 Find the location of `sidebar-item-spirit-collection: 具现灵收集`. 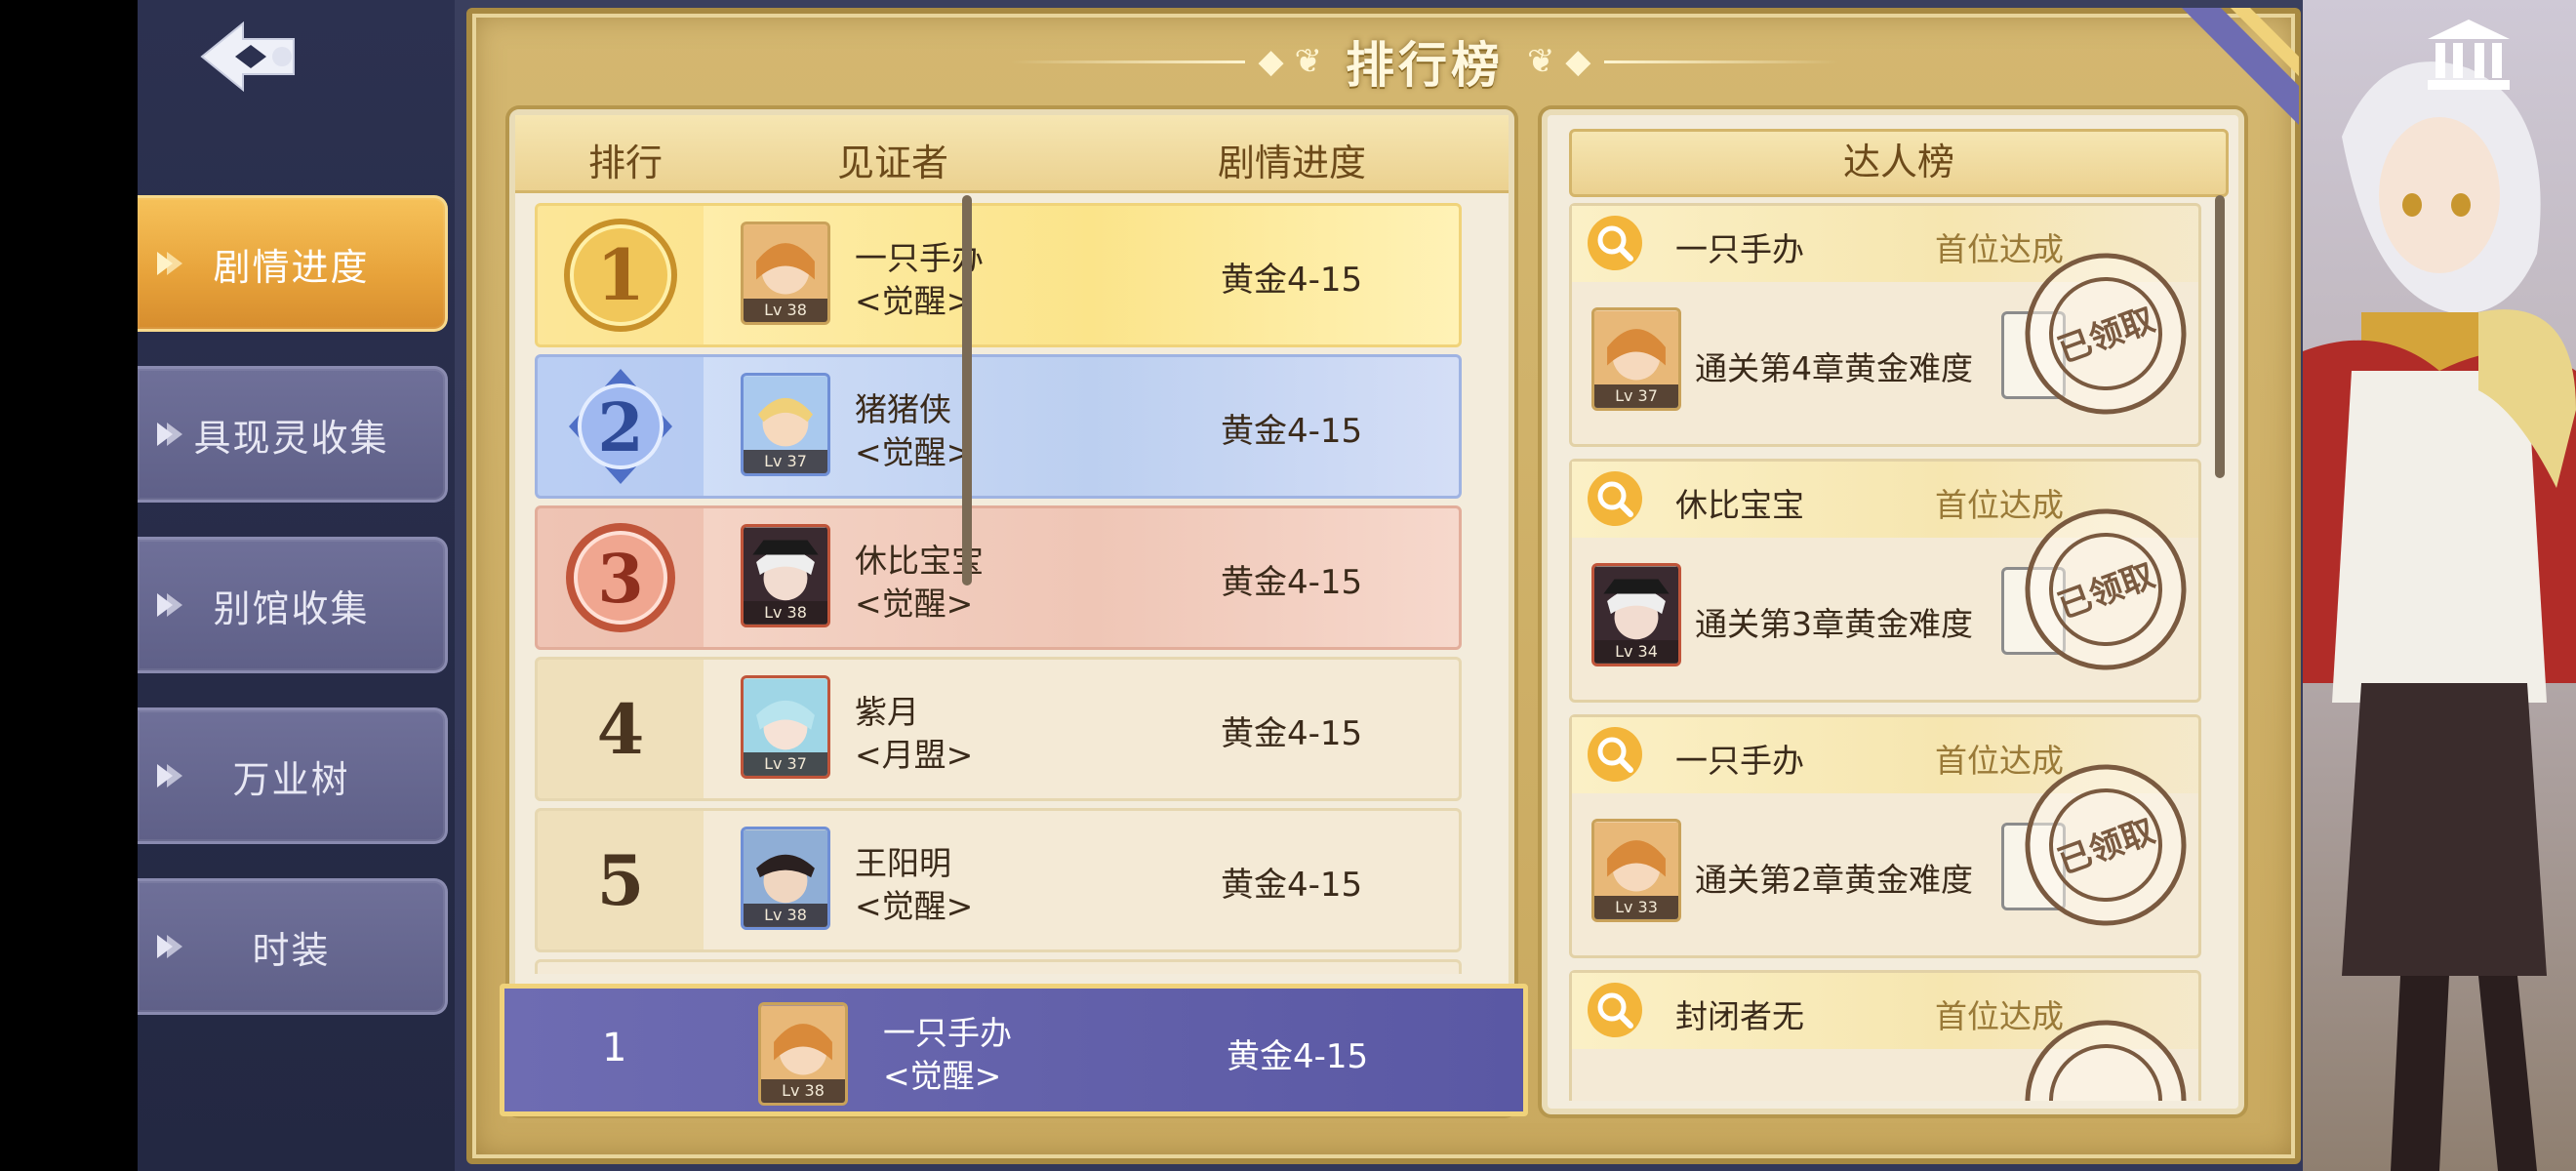

sidebar-item-spirit-collection: 具现灵收集 is located at coordinates (293, 434).